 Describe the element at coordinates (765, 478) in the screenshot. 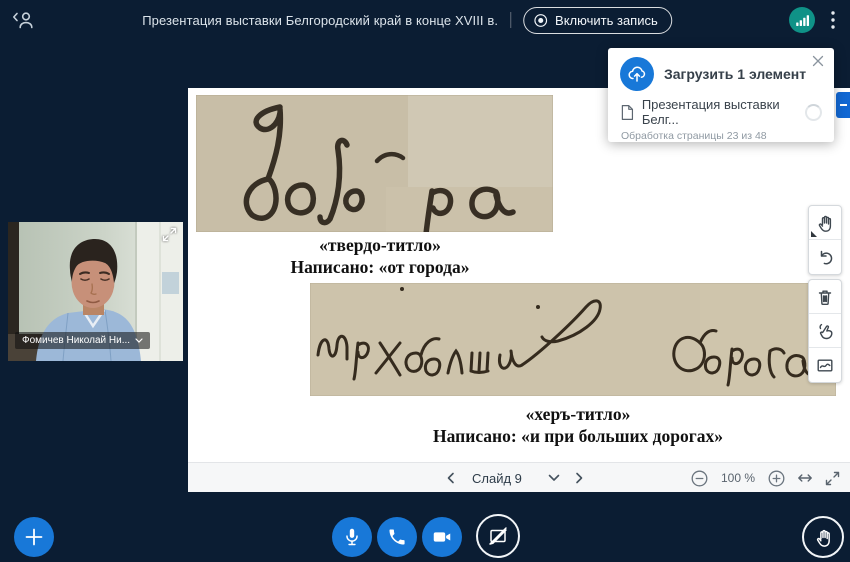

I see `zoom-controls: 100 %` at that location.